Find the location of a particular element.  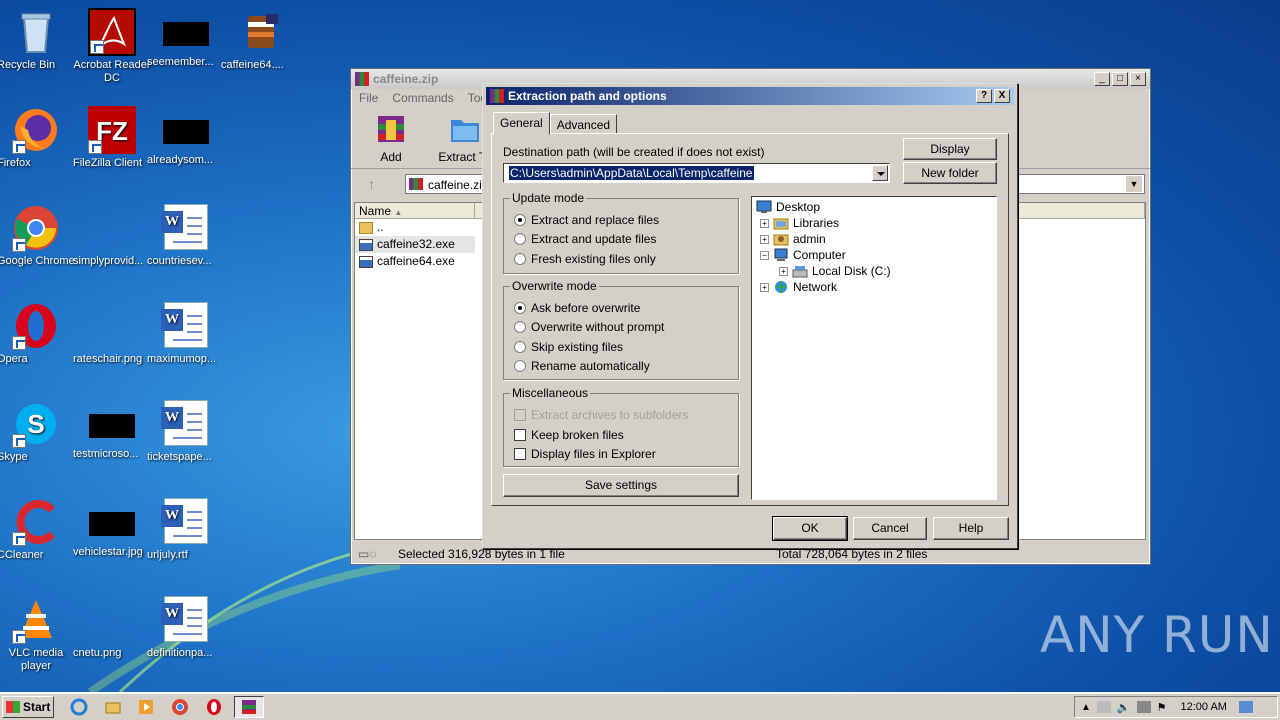

desktop-icon-opera: Opera is located at coordinates (37, 333).